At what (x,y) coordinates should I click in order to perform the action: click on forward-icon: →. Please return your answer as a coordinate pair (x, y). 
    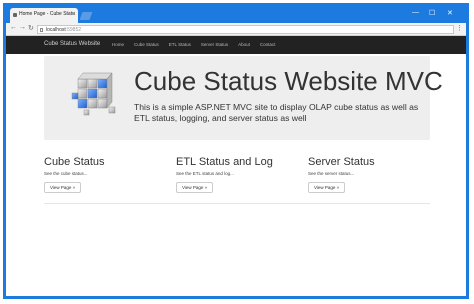
    Looking at the image, I should click on (22, 27).